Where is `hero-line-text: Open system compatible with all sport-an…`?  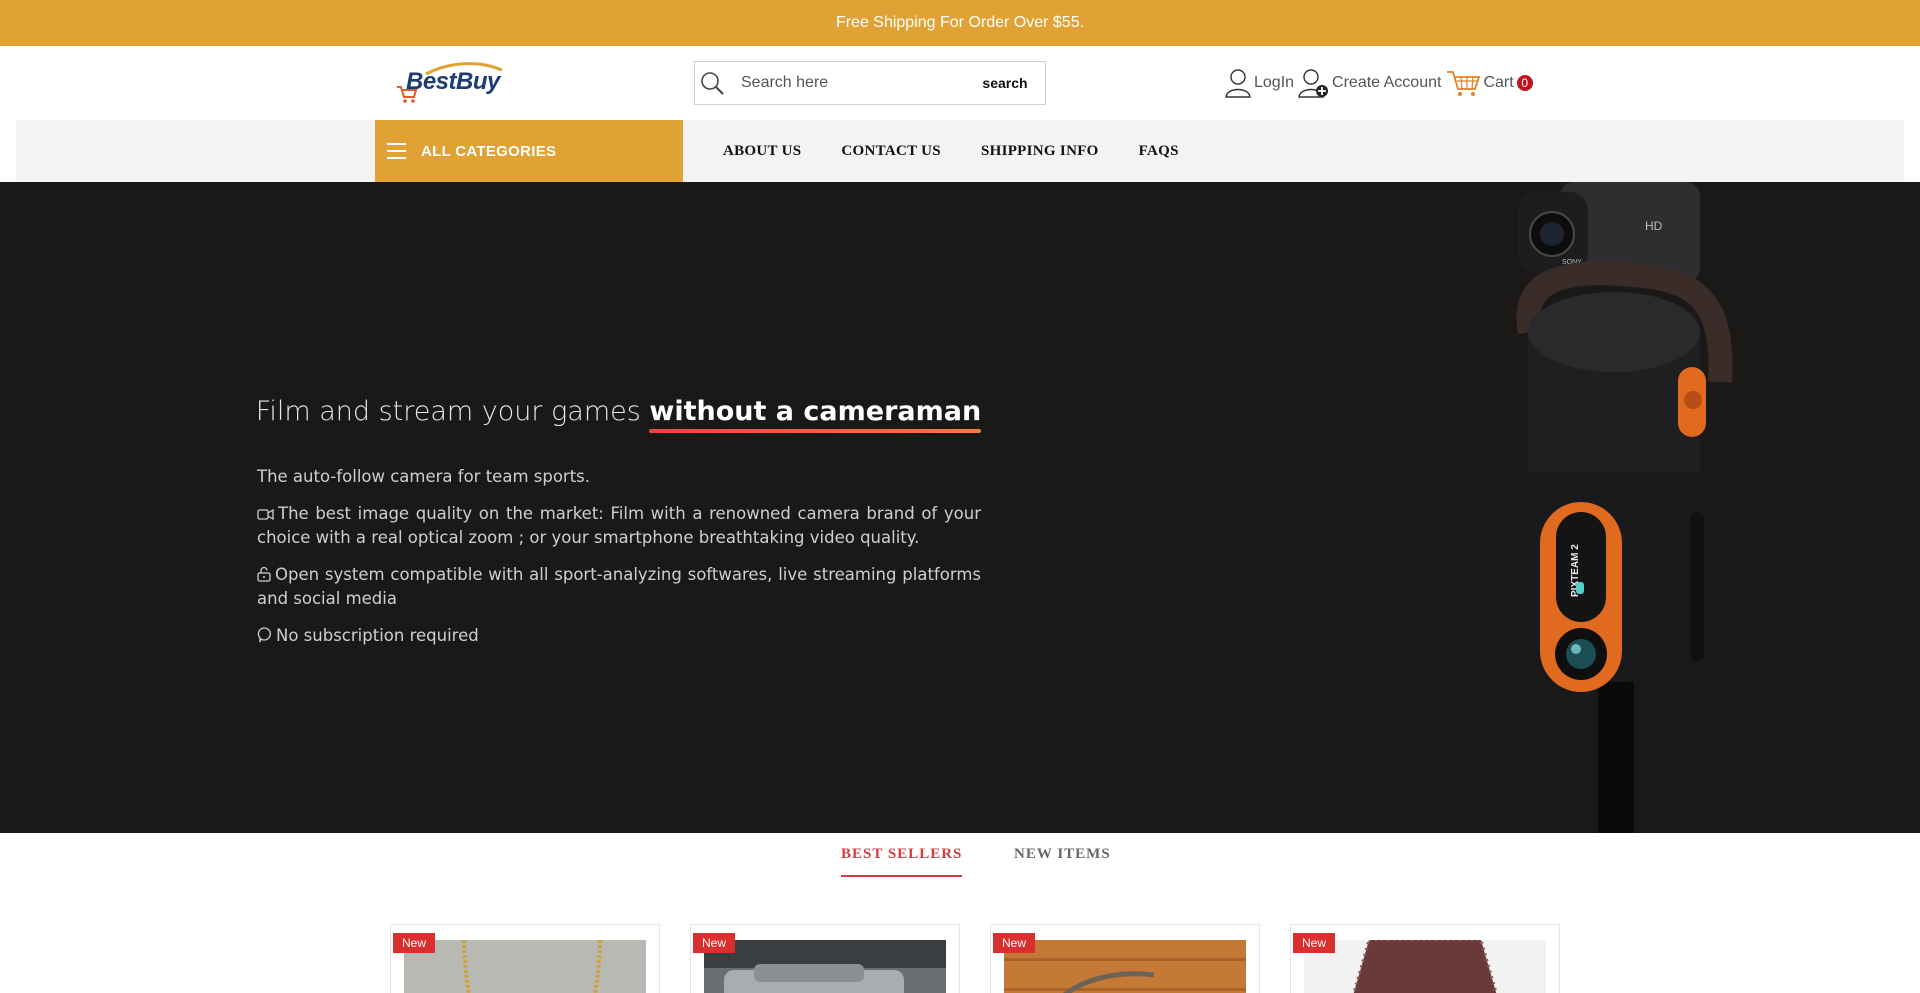
hero-line-text: Open system compatible with all sport-an… is located at coordinates (619, 586).